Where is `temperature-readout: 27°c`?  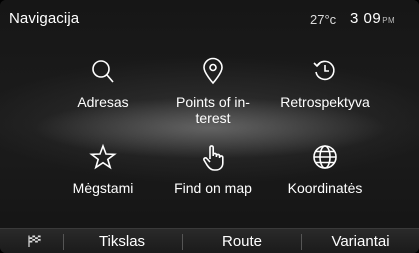
temperature-readout: 27°c is located at coordinates (323, 19).